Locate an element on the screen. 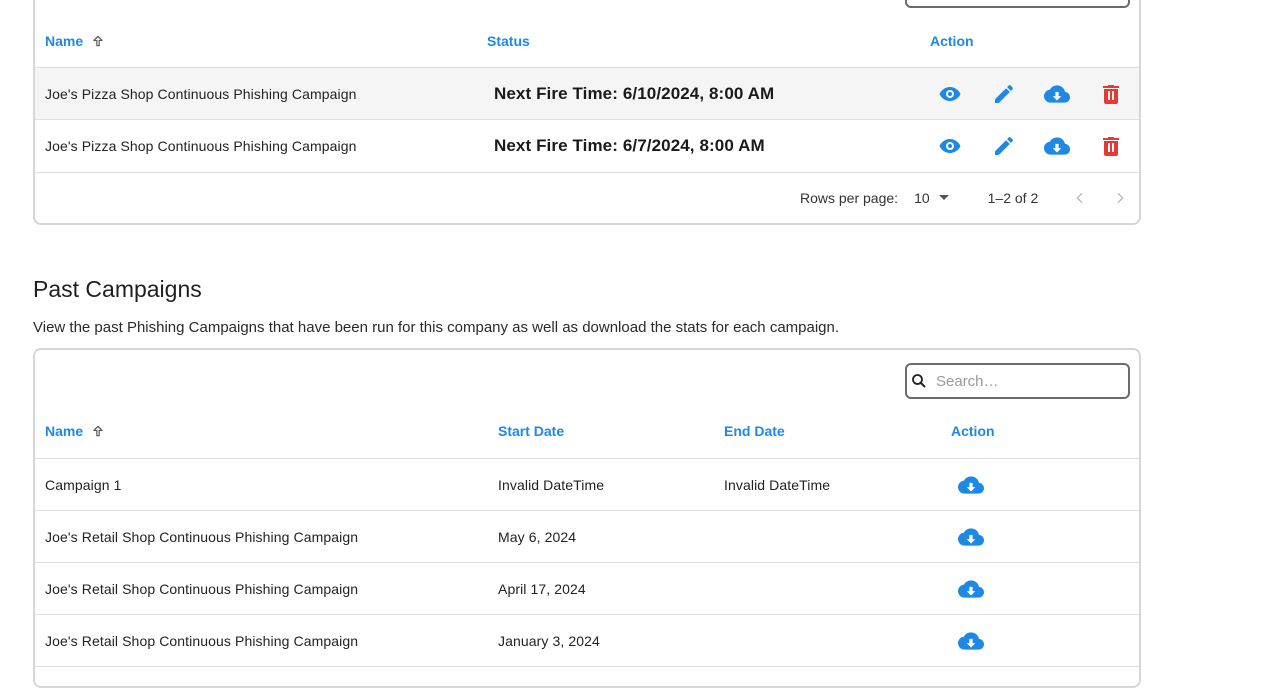  rows-per-page-select: 10 is located at coordinates (932, 198).